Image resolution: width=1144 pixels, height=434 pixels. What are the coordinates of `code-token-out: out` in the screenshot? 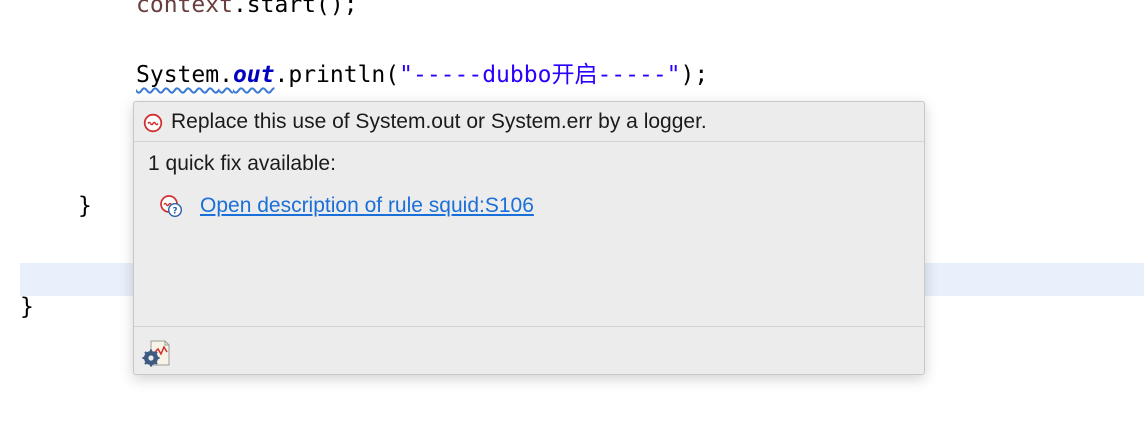 It's located at (253, 75).